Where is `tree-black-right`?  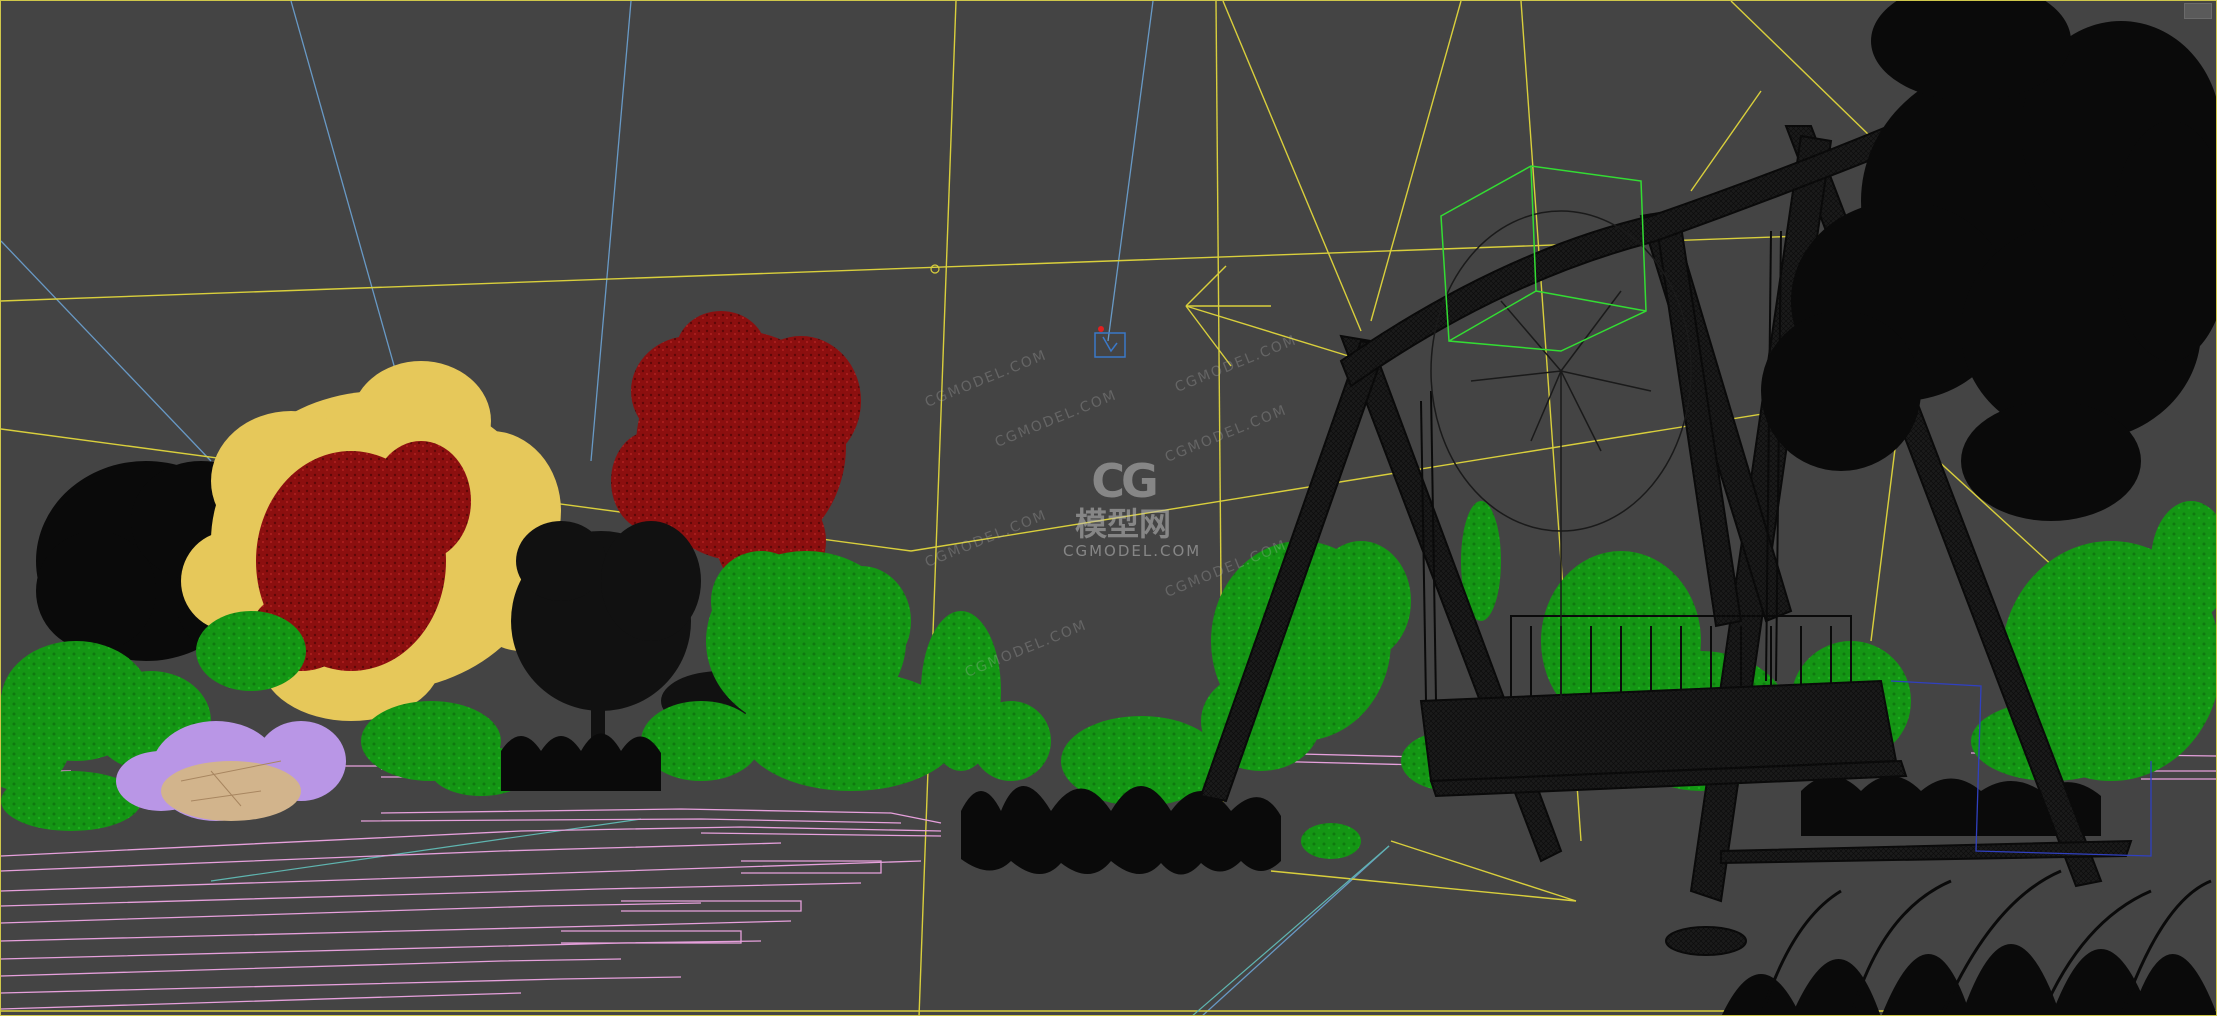
tree-black-right is located at coordinates (1988, 261).